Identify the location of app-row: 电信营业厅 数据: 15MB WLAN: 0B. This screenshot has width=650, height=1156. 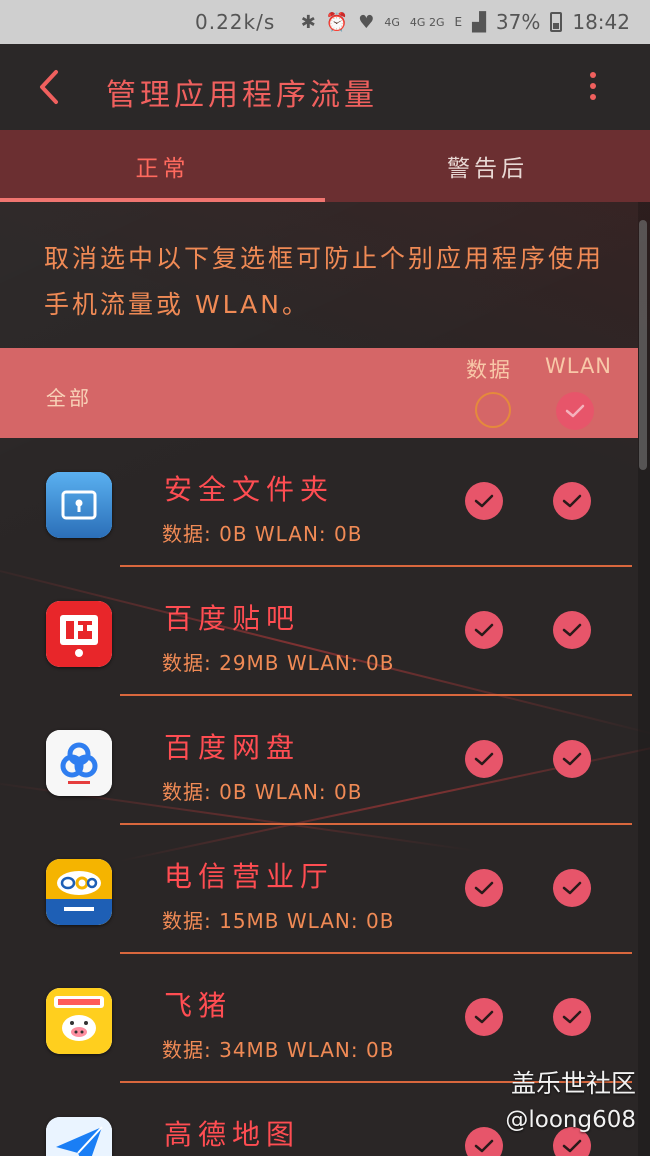
(319, 889).